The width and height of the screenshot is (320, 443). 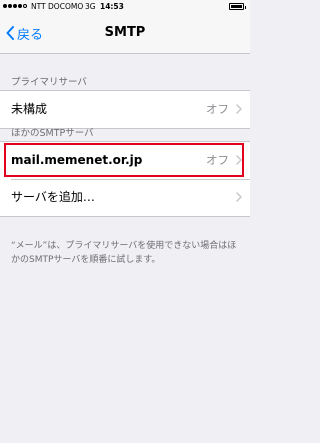 What do you see at coordinates (217, 109) in the screenshot?
I see `primary-server-status: オフ` at bounding box center [217, 109].